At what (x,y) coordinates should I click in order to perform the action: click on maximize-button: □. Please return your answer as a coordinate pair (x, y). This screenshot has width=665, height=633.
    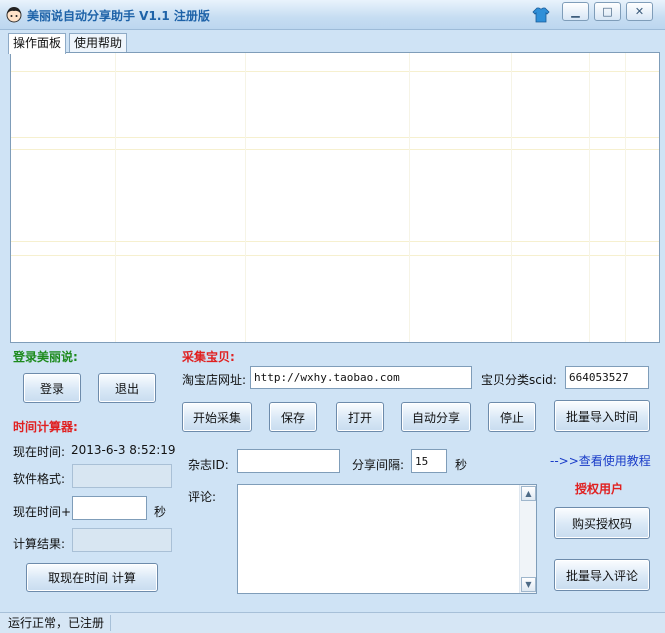
    Looking at the image, I should click on (607, 11).